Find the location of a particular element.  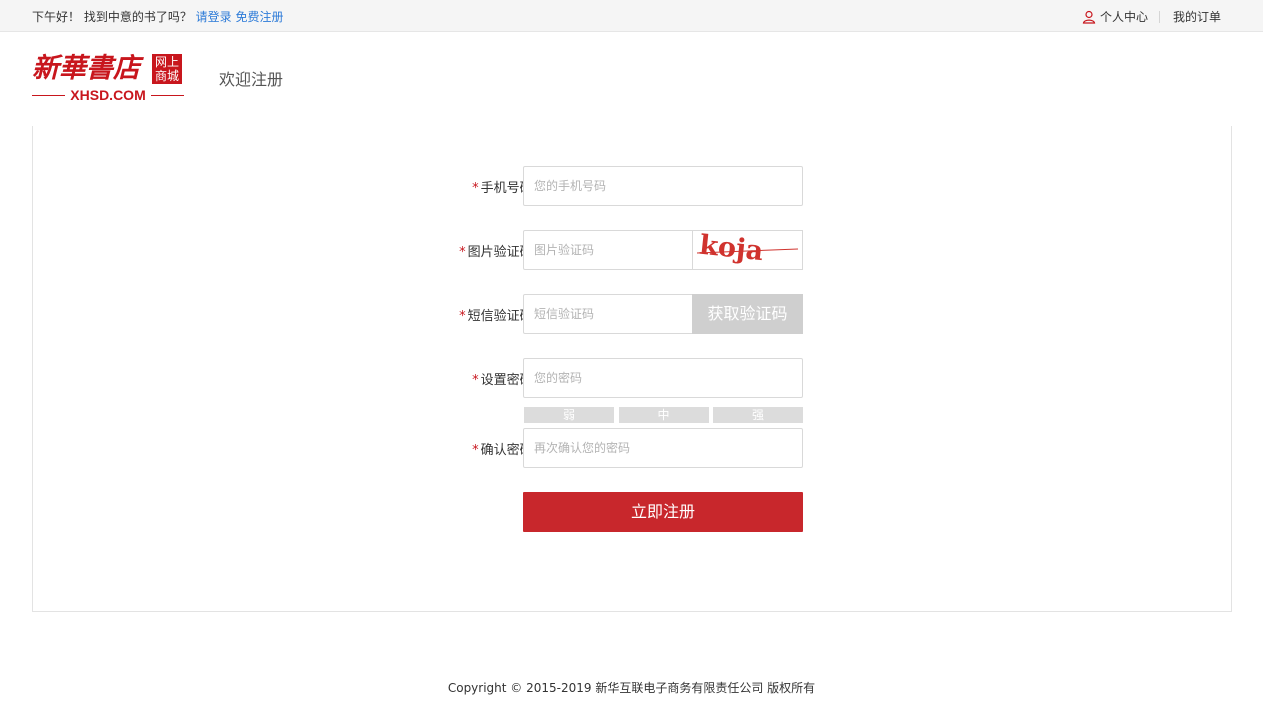

password-strength-meter: 弱 中 强 is located at coordinates (663, 415).